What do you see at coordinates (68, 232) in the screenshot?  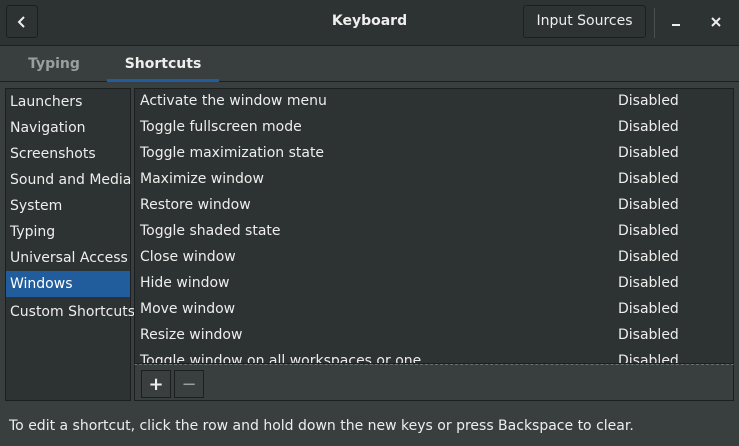 I see `sidebar-item-typing: Typing` at bounding box center [68, 232].